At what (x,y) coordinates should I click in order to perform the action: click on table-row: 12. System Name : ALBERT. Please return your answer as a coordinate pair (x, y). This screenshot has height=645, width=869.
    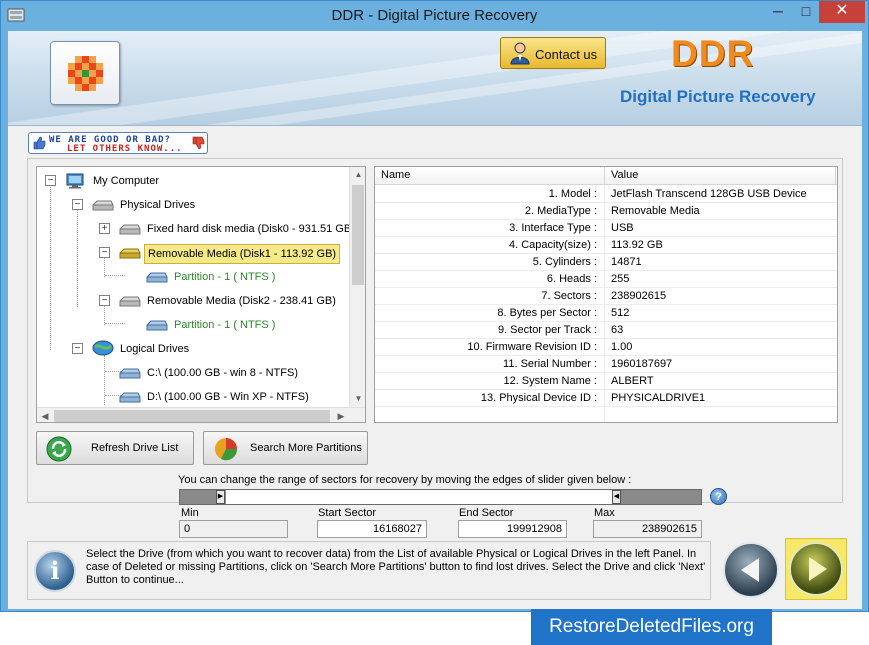
    Looking at the image, I should click on (606, 381).